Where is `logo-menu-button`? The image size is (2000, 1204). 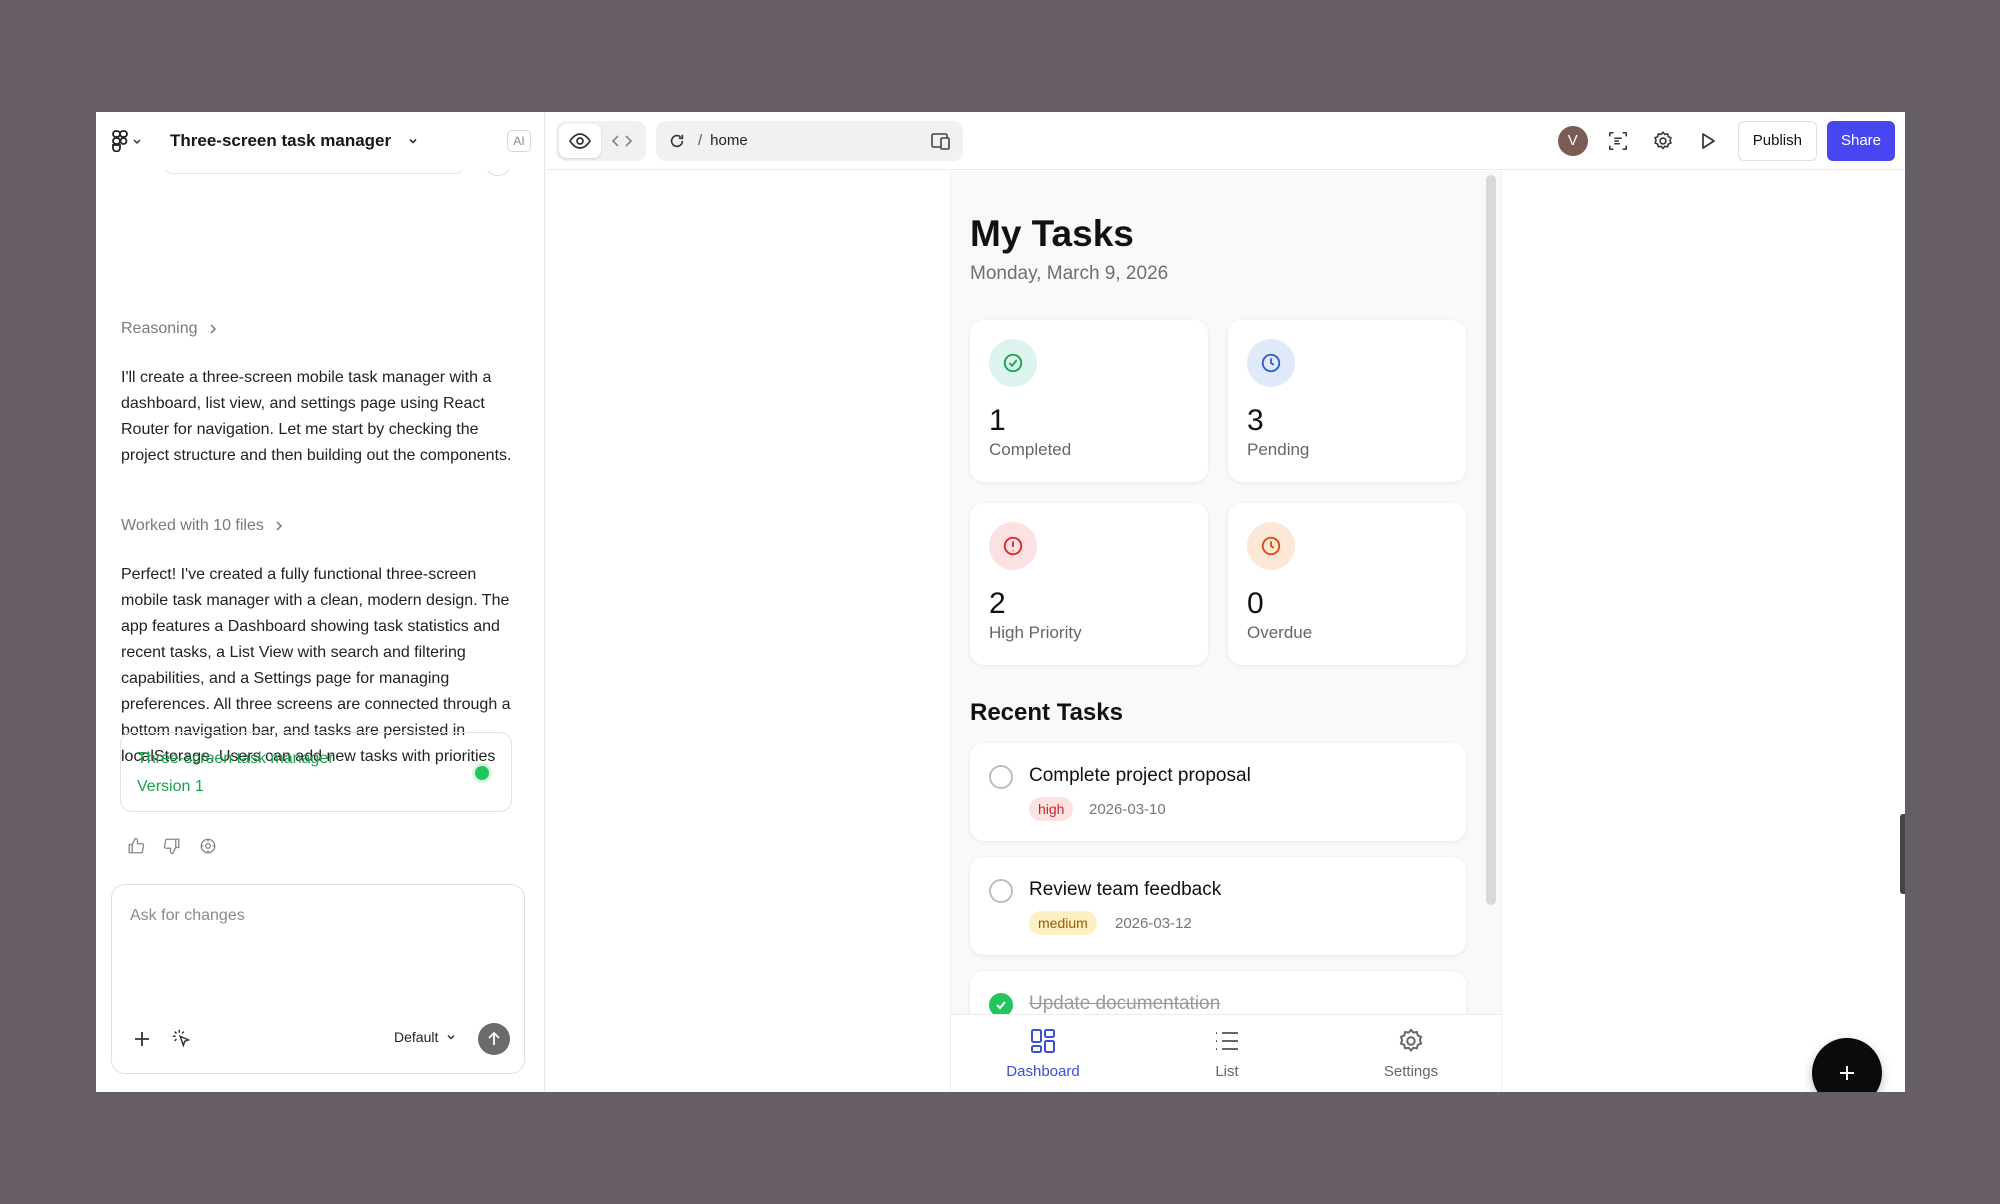 logo-menu-button is located at coordinates (132, 141).